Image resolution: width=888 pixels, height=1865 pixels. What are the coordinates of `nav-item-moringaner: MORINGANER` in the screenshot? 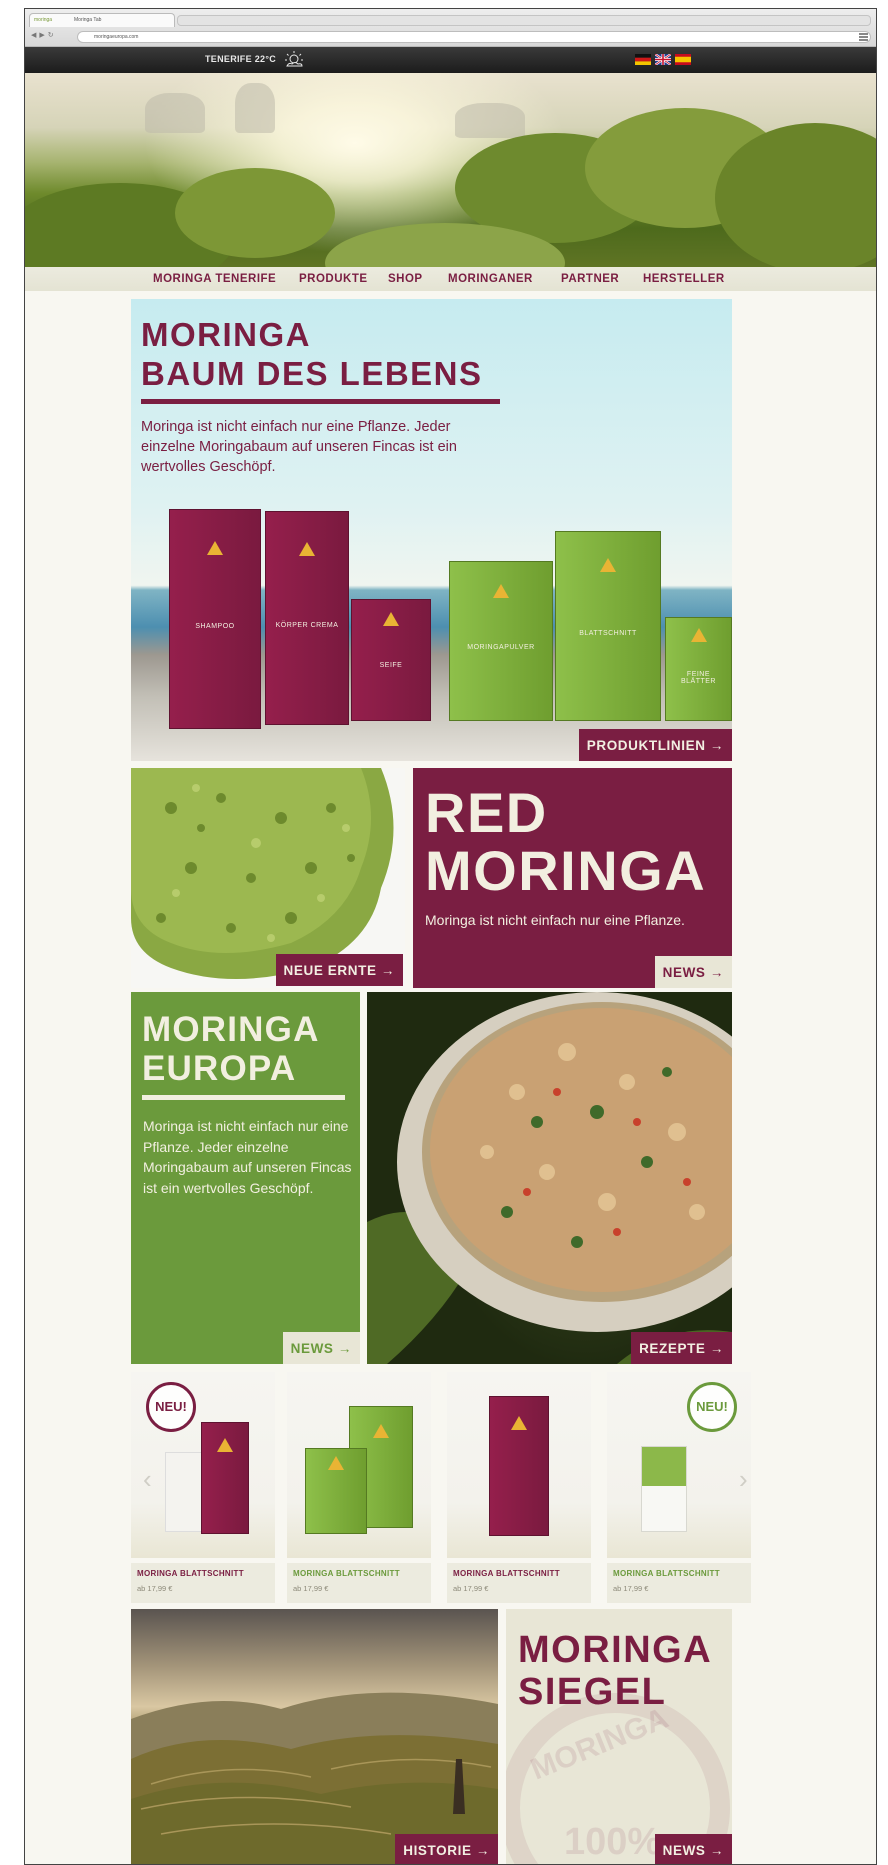 It's located at (490, 279).